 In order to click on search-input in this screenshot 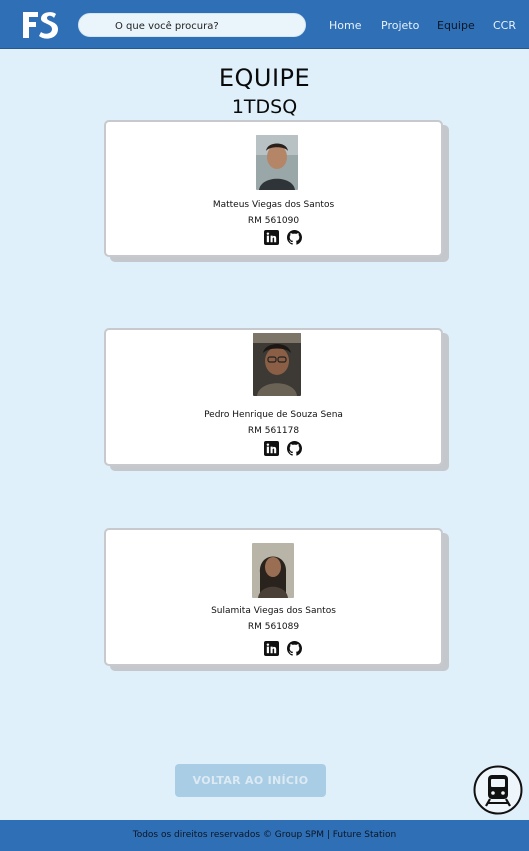, I will do `click(192, 26)`.